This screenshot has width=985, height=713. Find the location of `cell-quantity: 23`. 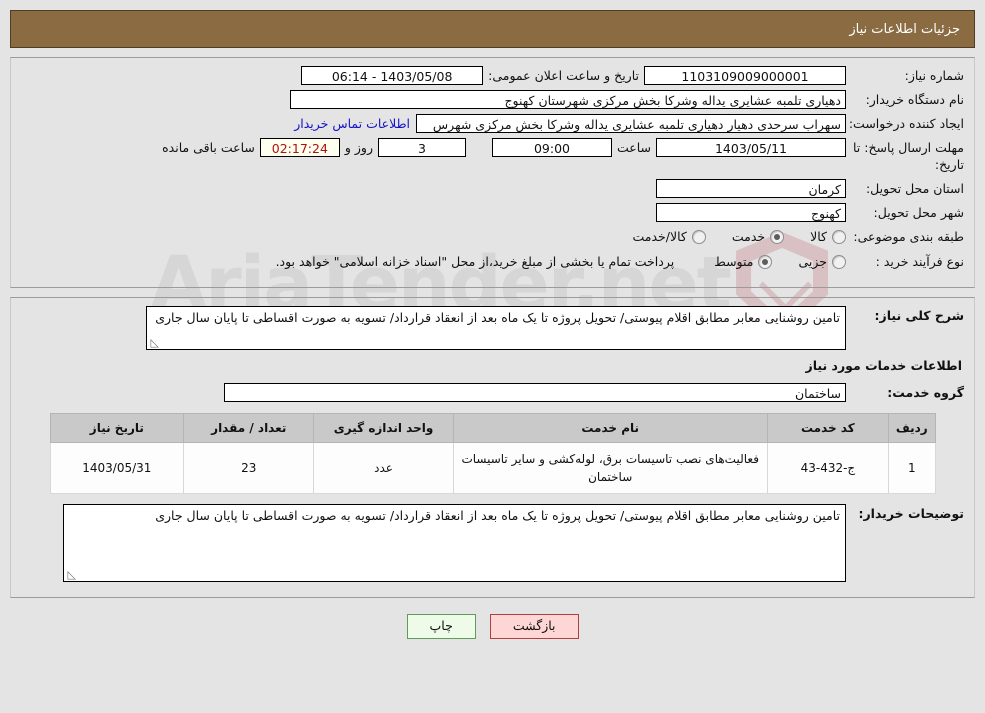

cell-quantity: 23 is located at coordinates (249, 467).